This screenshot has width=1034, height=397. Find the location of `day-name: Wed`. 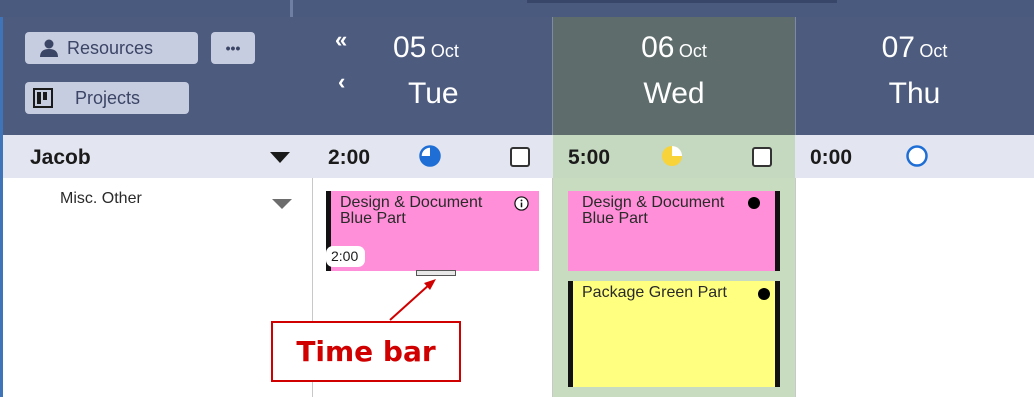

day-name: Wed is located at coordinates (674, 93).